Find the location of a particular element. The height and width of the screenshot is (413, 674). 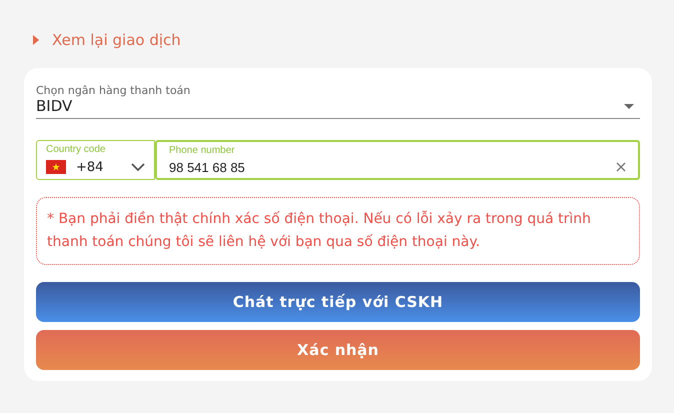

flag-icon is located at coordinates (56, 167).